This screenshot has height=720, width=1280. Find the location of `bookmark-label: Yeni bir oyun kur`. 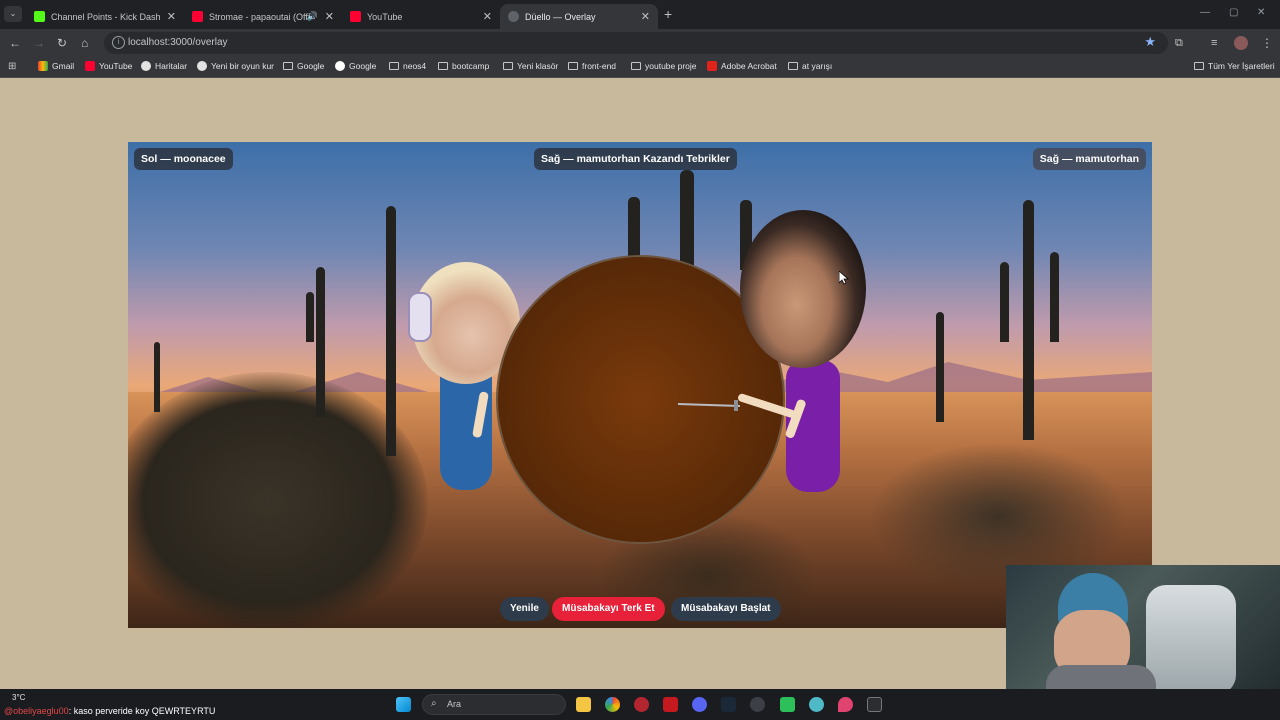

bookmark-label: Yeni bir oyun kur is located at coordinates (243, 66).